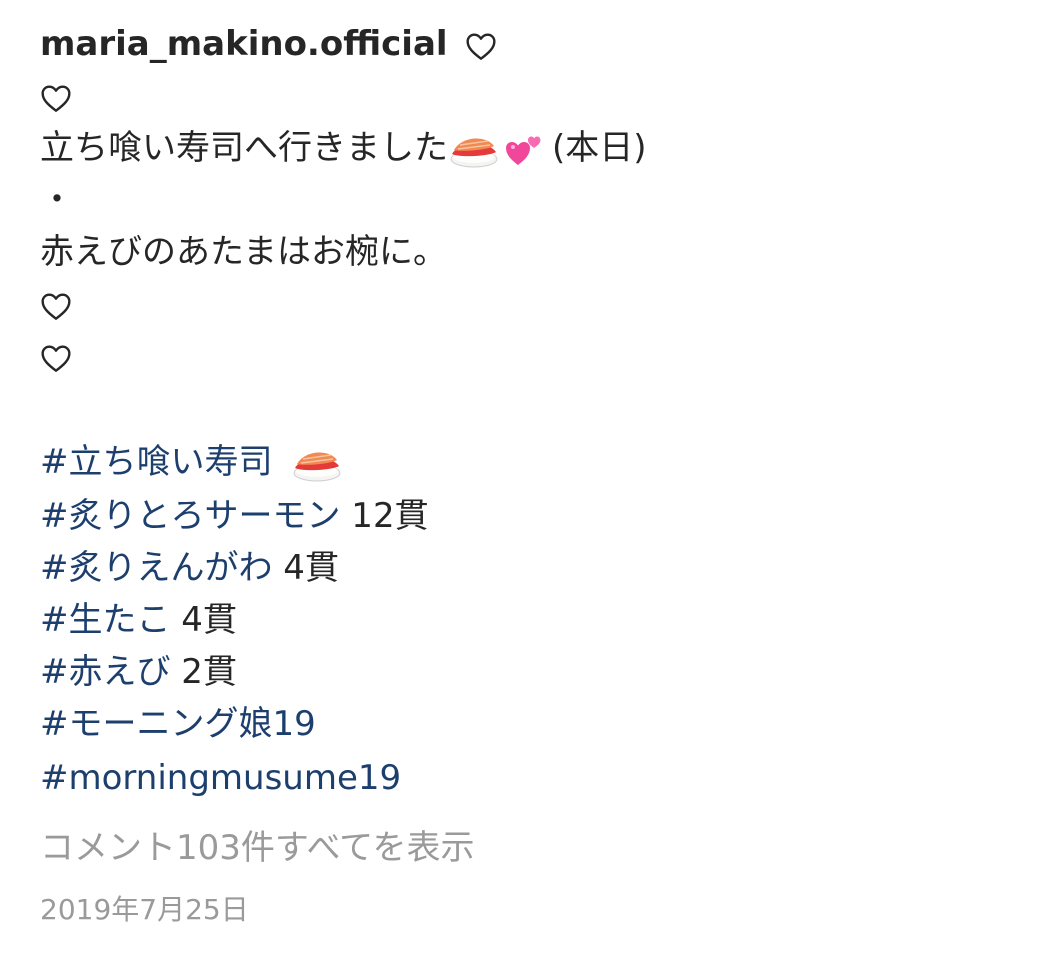  Describe the element at coordinates (156, 462) in the screenshot. I see `hashtag-link: #立ち喰い寿司` at that location.